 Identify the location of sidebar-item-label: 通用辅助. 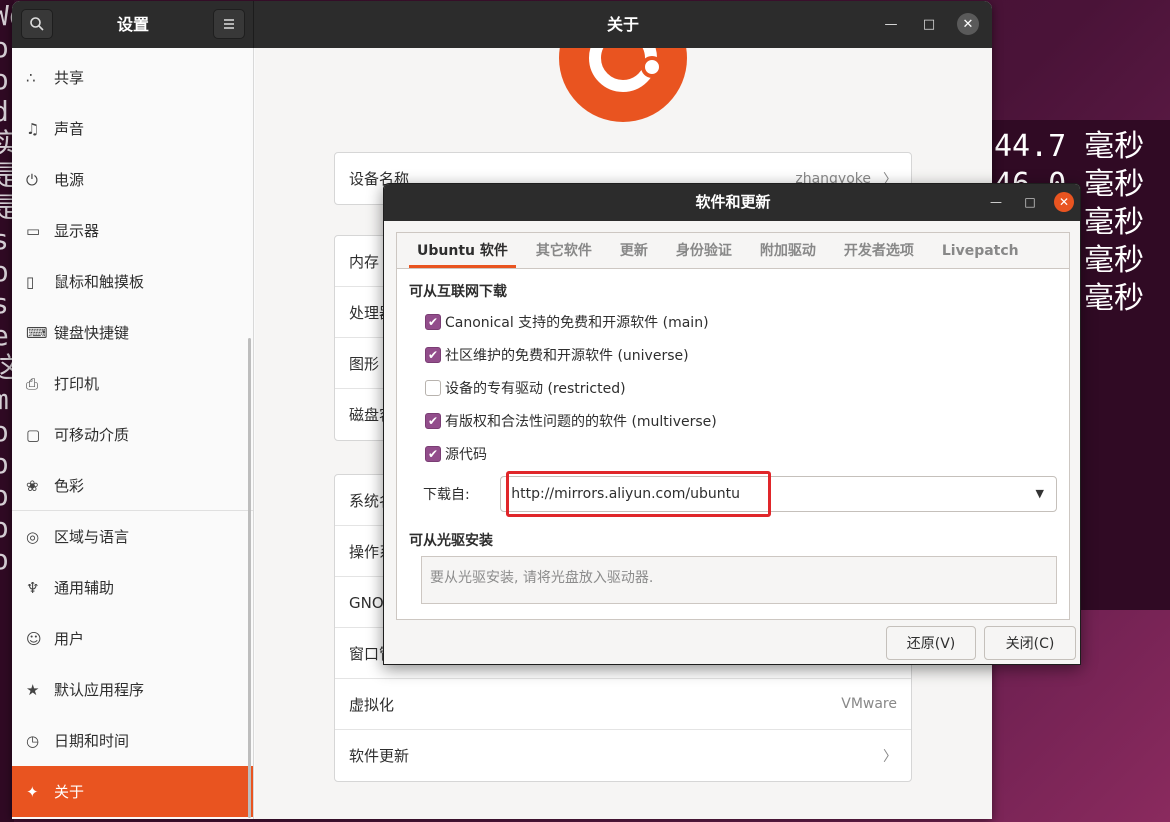
(84, 588).